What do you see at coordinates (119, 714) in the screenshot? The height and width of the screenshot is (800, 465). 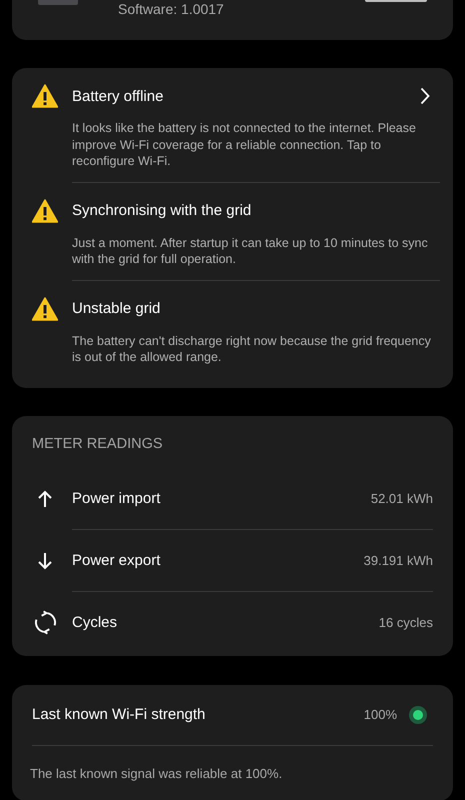 I see `wifi-strength-label: Last known Wi-Fi strength` at bounding box center [119, 714].